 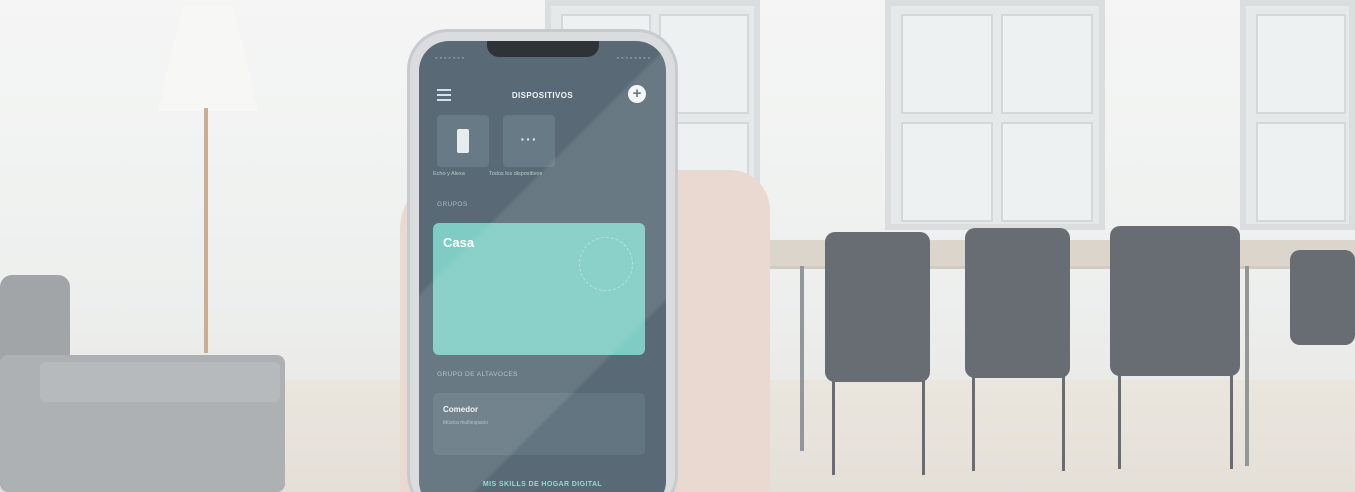 What do you see at coordinates (459, 242) in the screenshot?
I see `group-card-title: Casa` at bounding box center [459, 242].